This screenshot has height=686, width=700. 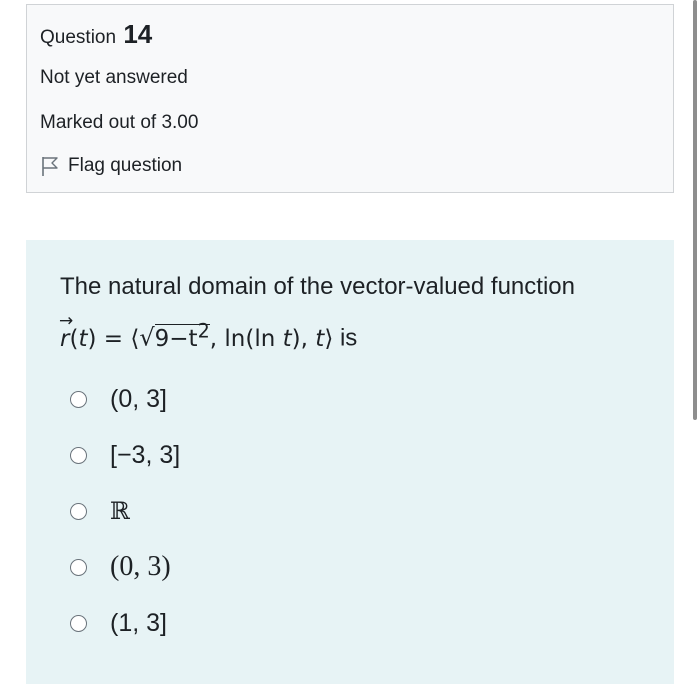 I want to click on answer-option-label: (1, 3], so click(x=138, y=623).